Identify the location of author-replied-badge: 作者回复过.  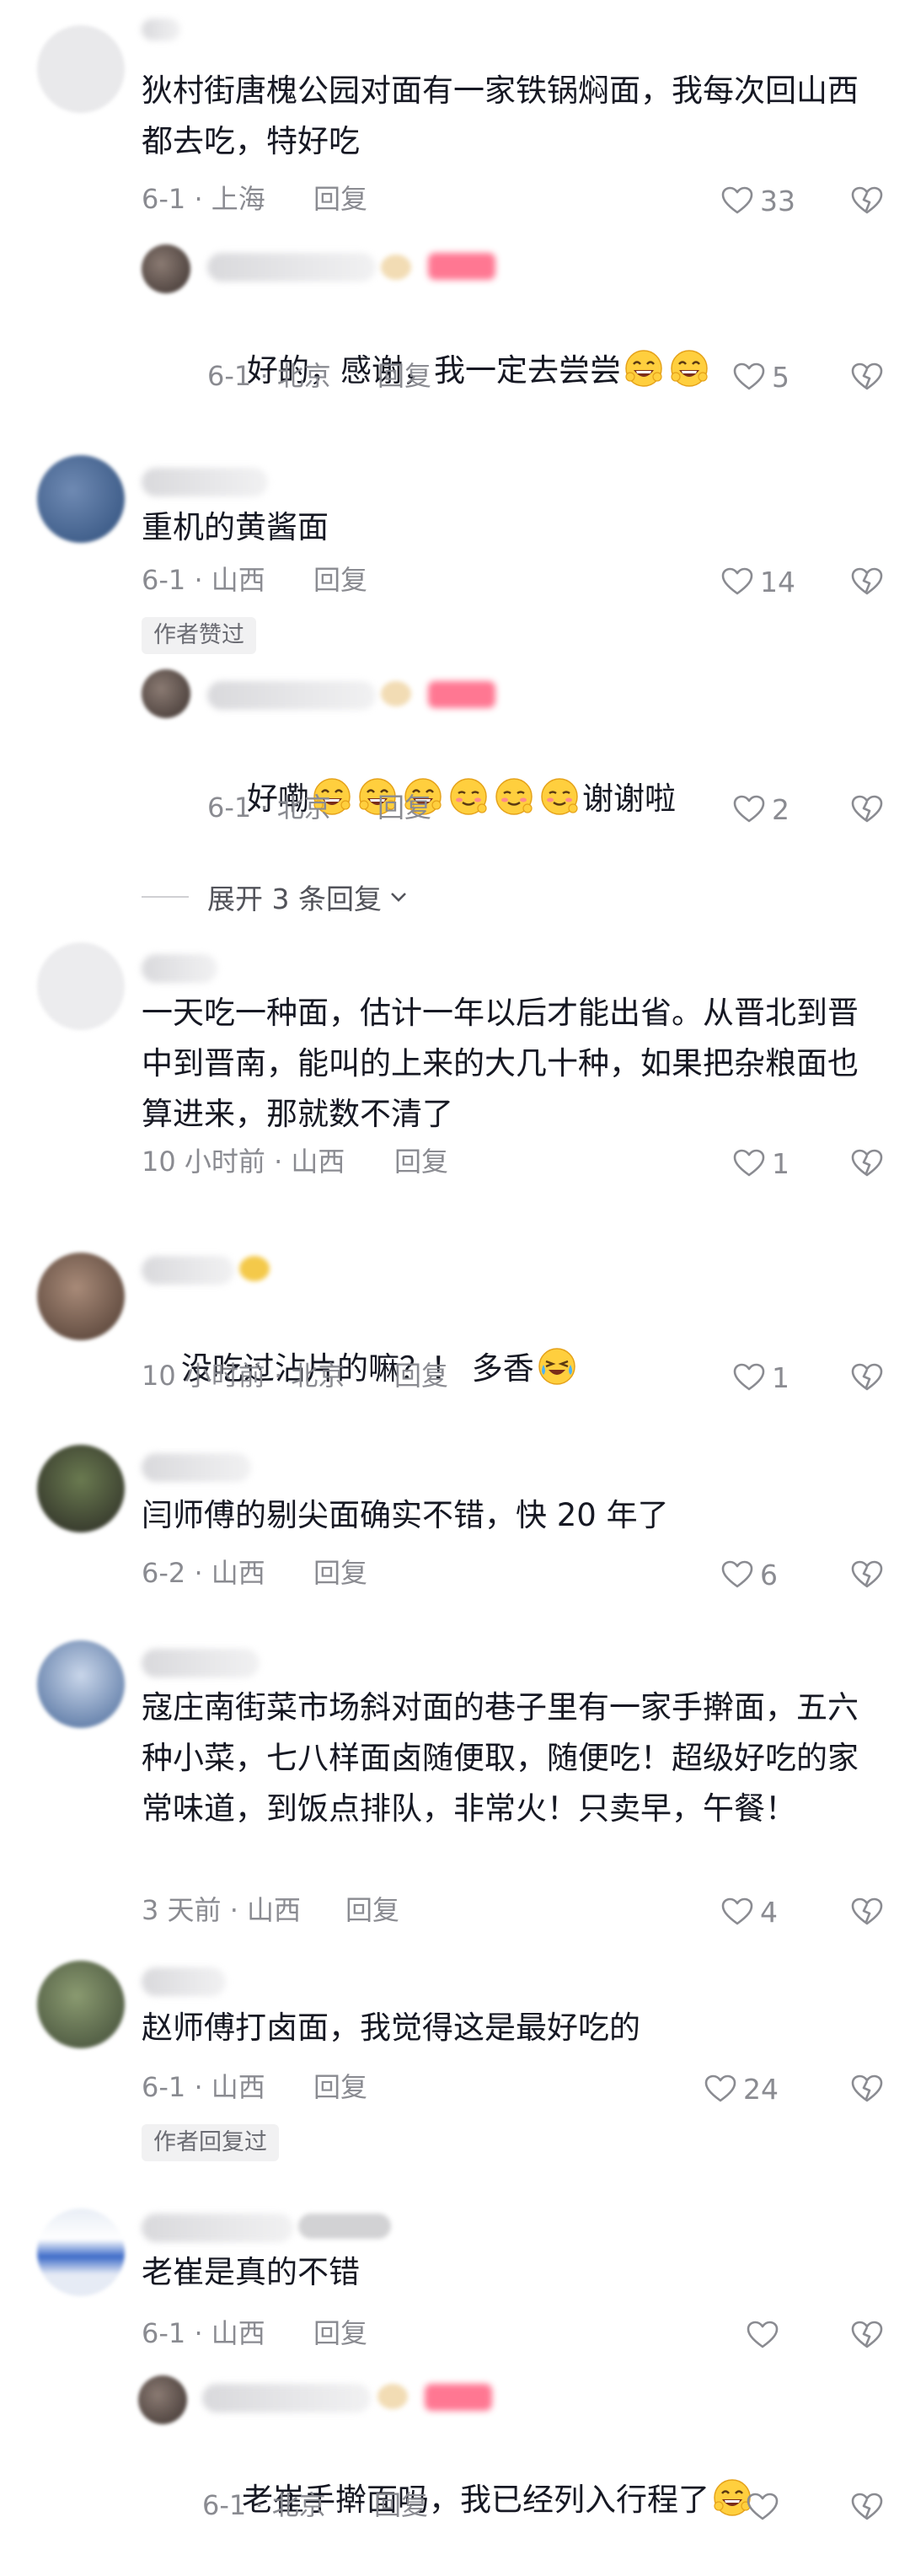
(210, 2142).